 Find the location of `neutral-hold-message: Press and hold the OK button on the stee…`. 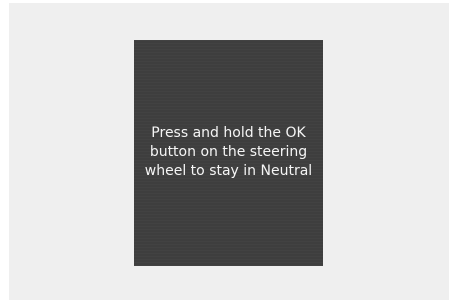

neutral-hold-message: Press and hold the OK button on the stee… is located at coordinates (228, 152).